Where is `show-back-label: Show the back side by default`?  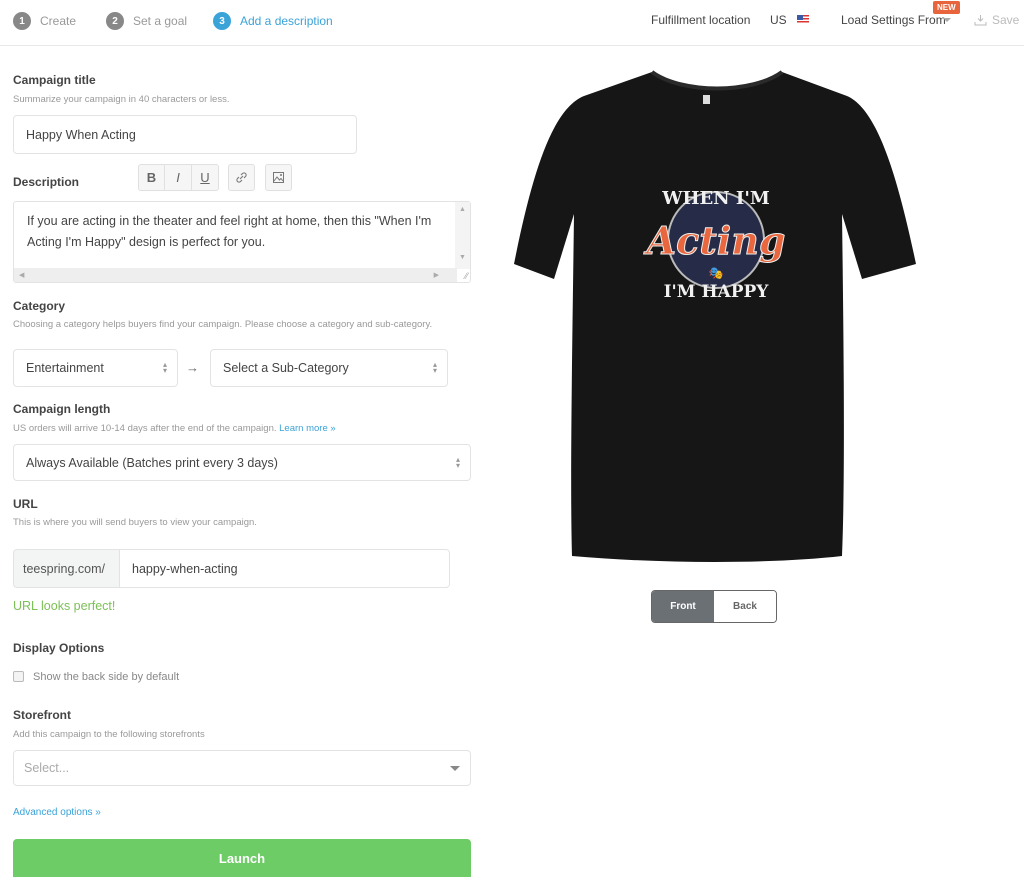
show-back-label: Show the back side by default is located at coordinates (106, 677).